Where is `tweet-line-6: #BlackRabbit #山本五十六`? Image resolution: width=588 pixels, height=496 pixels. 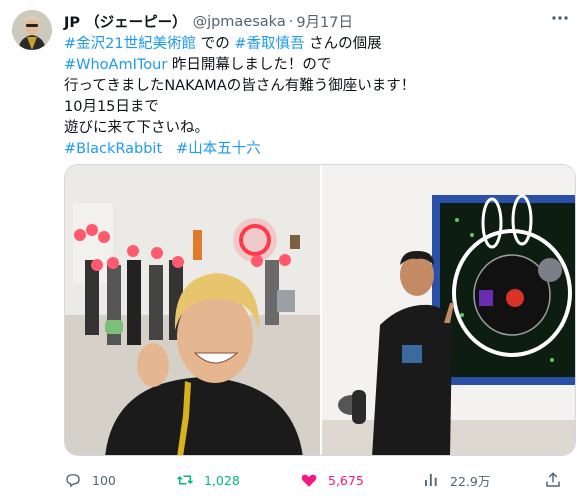
tweet-line-6: #BlackRabbit #山本五十六 is located at coordinates (319, 149).